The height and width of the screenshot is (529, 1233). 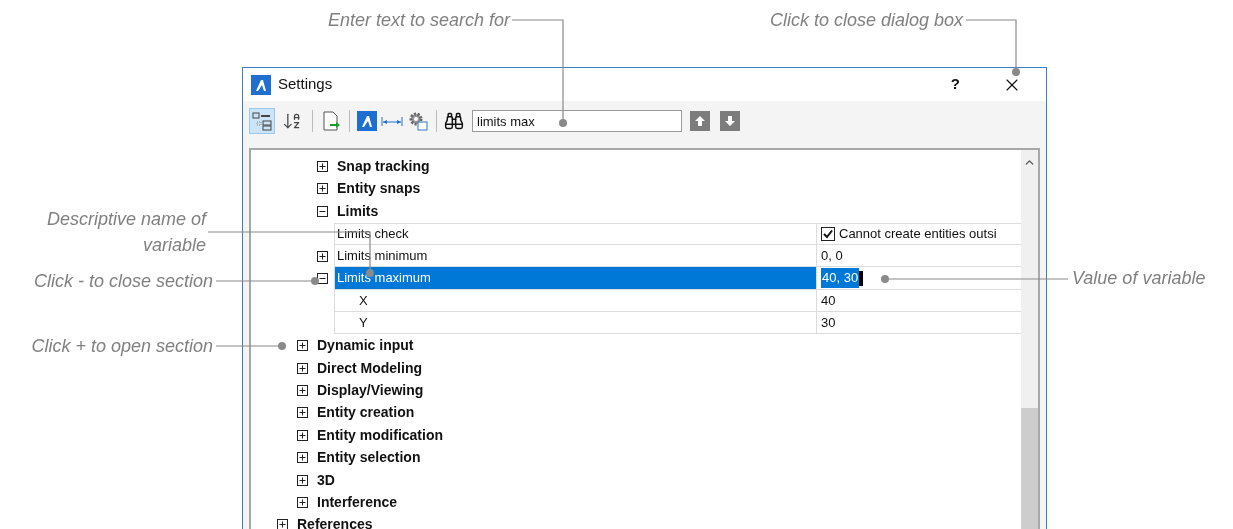 What do you see at coordinates (454, 121) in the screenshot?
I see `binoculars-icon` at bounding box center [454, 121].